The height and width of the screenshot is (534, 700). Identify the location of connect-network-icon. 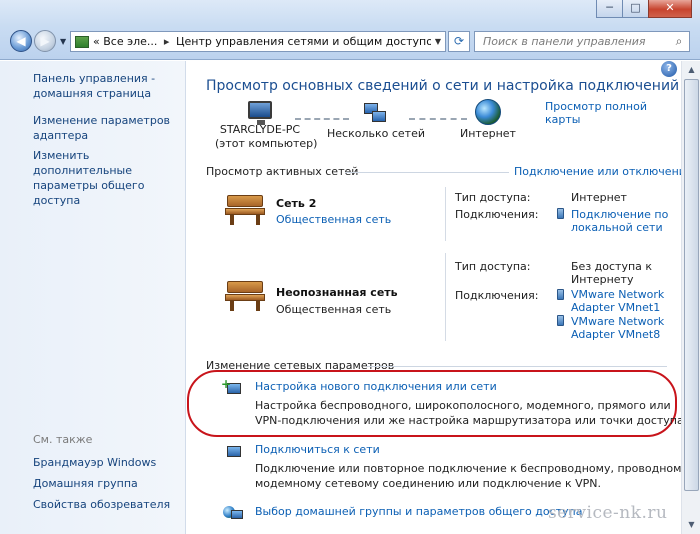
(234, 452).